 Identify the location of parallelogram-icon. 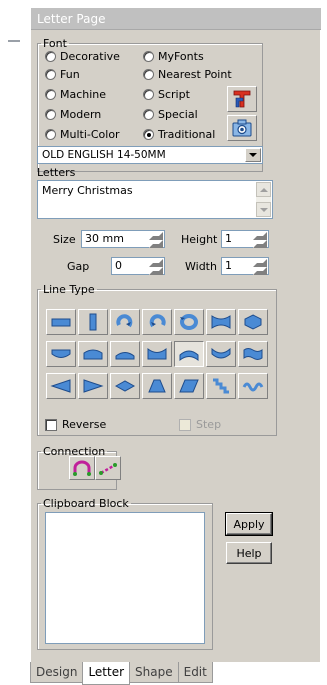
(189, 386).